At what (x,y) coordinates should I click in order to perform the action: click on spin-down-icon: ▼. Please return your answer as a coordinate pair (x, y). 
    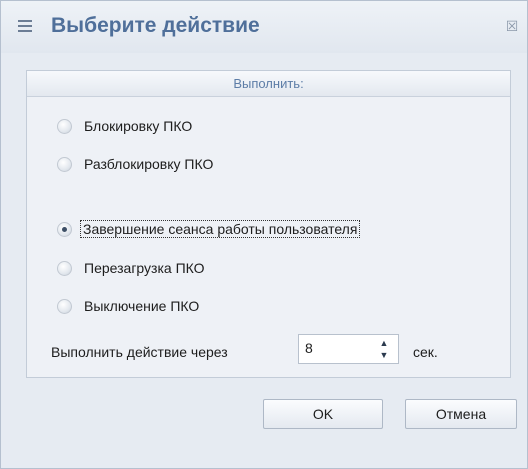
    Looking at the image, I should click on (384, 355).